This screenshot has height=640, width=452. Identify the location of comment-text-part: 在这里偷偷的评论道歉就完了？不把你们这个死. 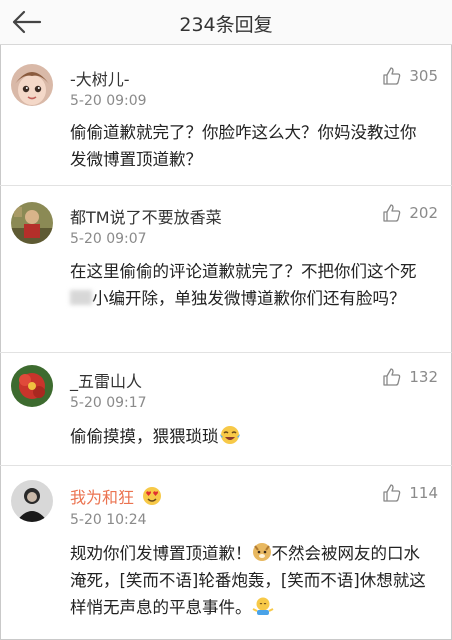
(243, 271).